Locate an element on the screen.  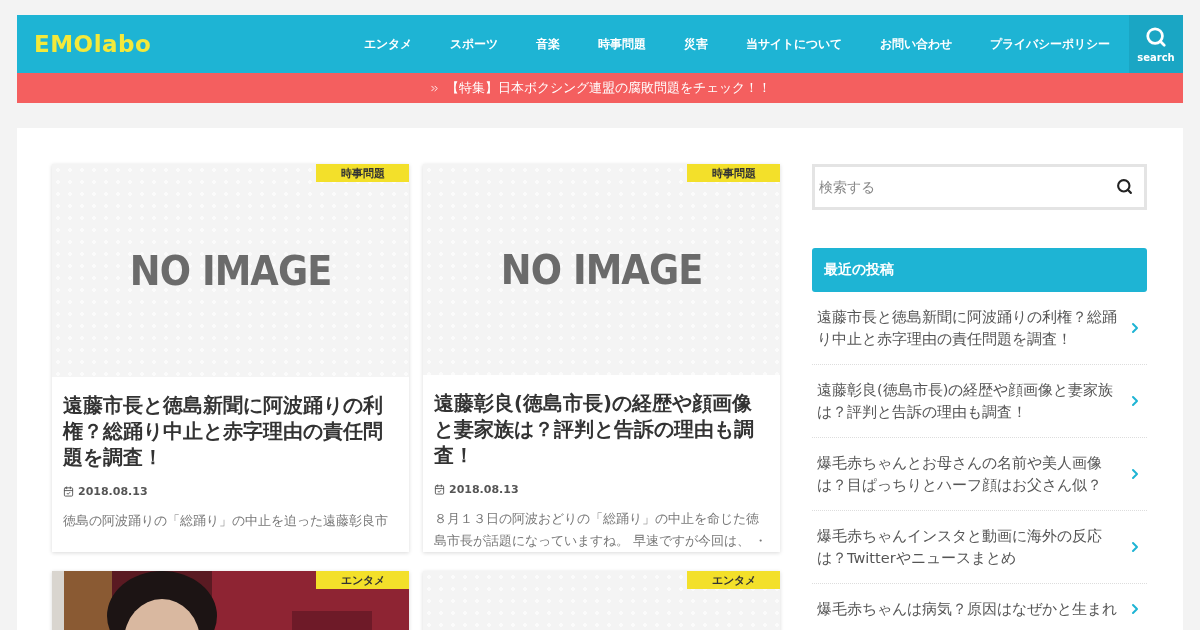
post-title: 遠藤市長と徳島新聞に阿波踊りの利権？総踊り中止と赤字理由の責任問題を調査！ is located at coordinates (231, 432).